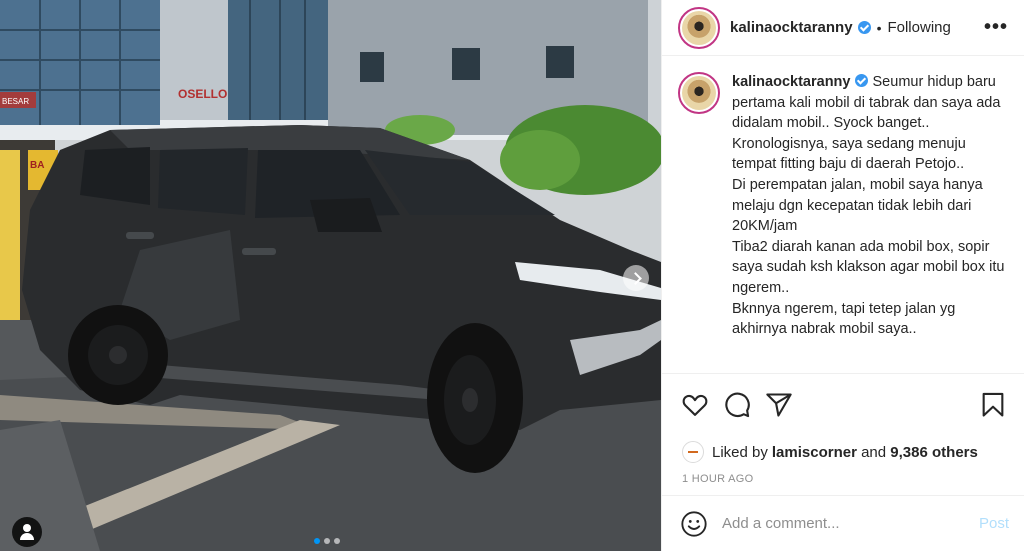  I want to click on action-bar, so click(843, 405).